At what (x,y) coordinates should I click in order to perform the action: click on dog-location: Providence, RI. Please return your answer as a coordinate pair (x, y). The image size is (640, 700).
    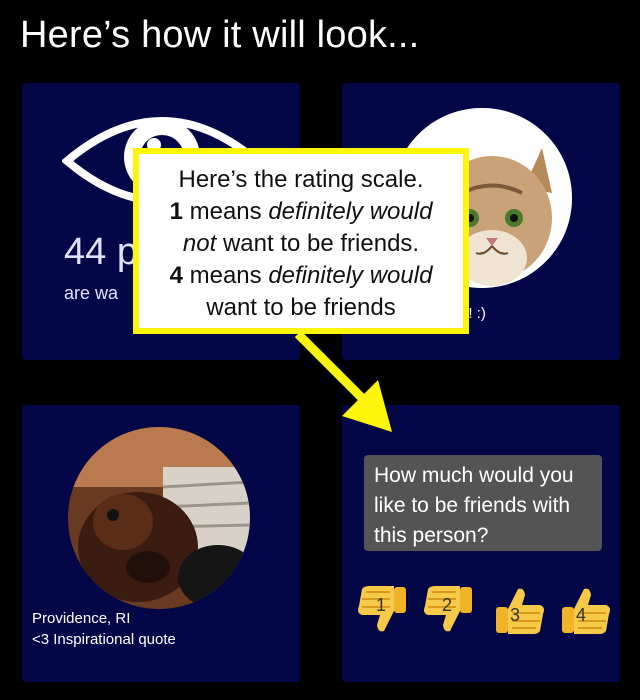
    Looking at the image, I should click on (81, 618).